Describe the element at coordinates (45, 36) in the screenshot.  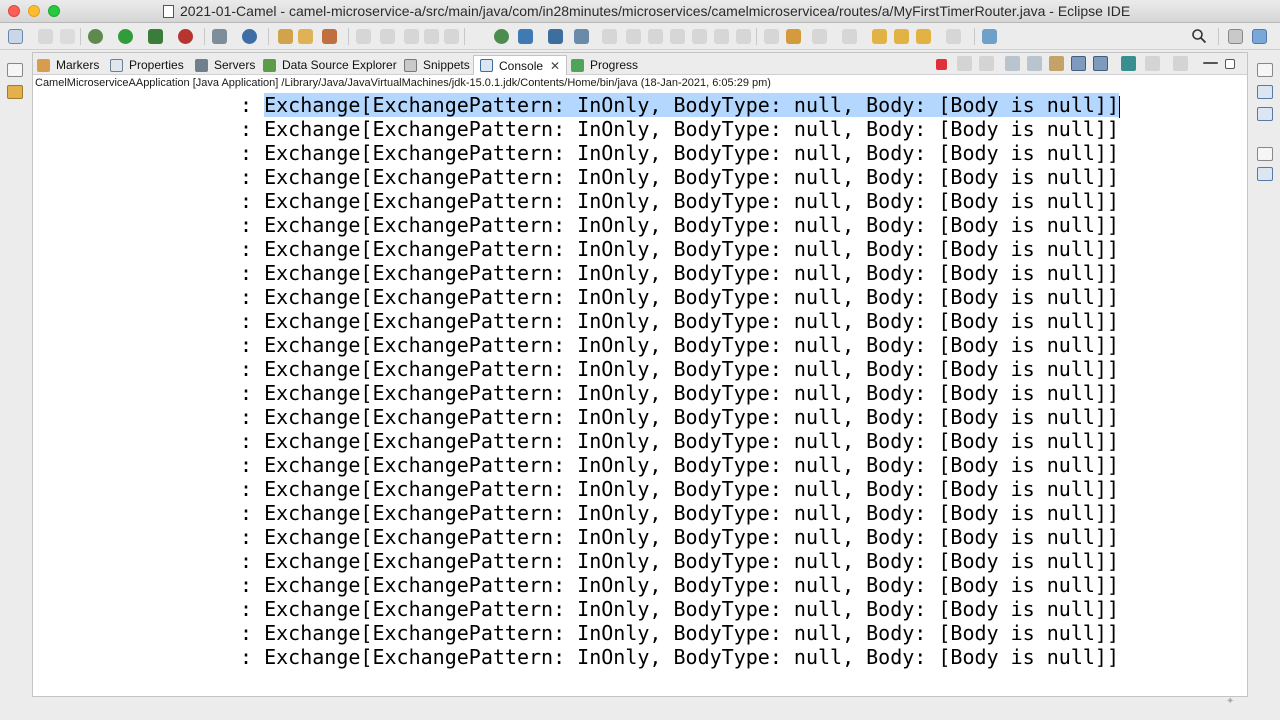
I see `save-icon` at that location.